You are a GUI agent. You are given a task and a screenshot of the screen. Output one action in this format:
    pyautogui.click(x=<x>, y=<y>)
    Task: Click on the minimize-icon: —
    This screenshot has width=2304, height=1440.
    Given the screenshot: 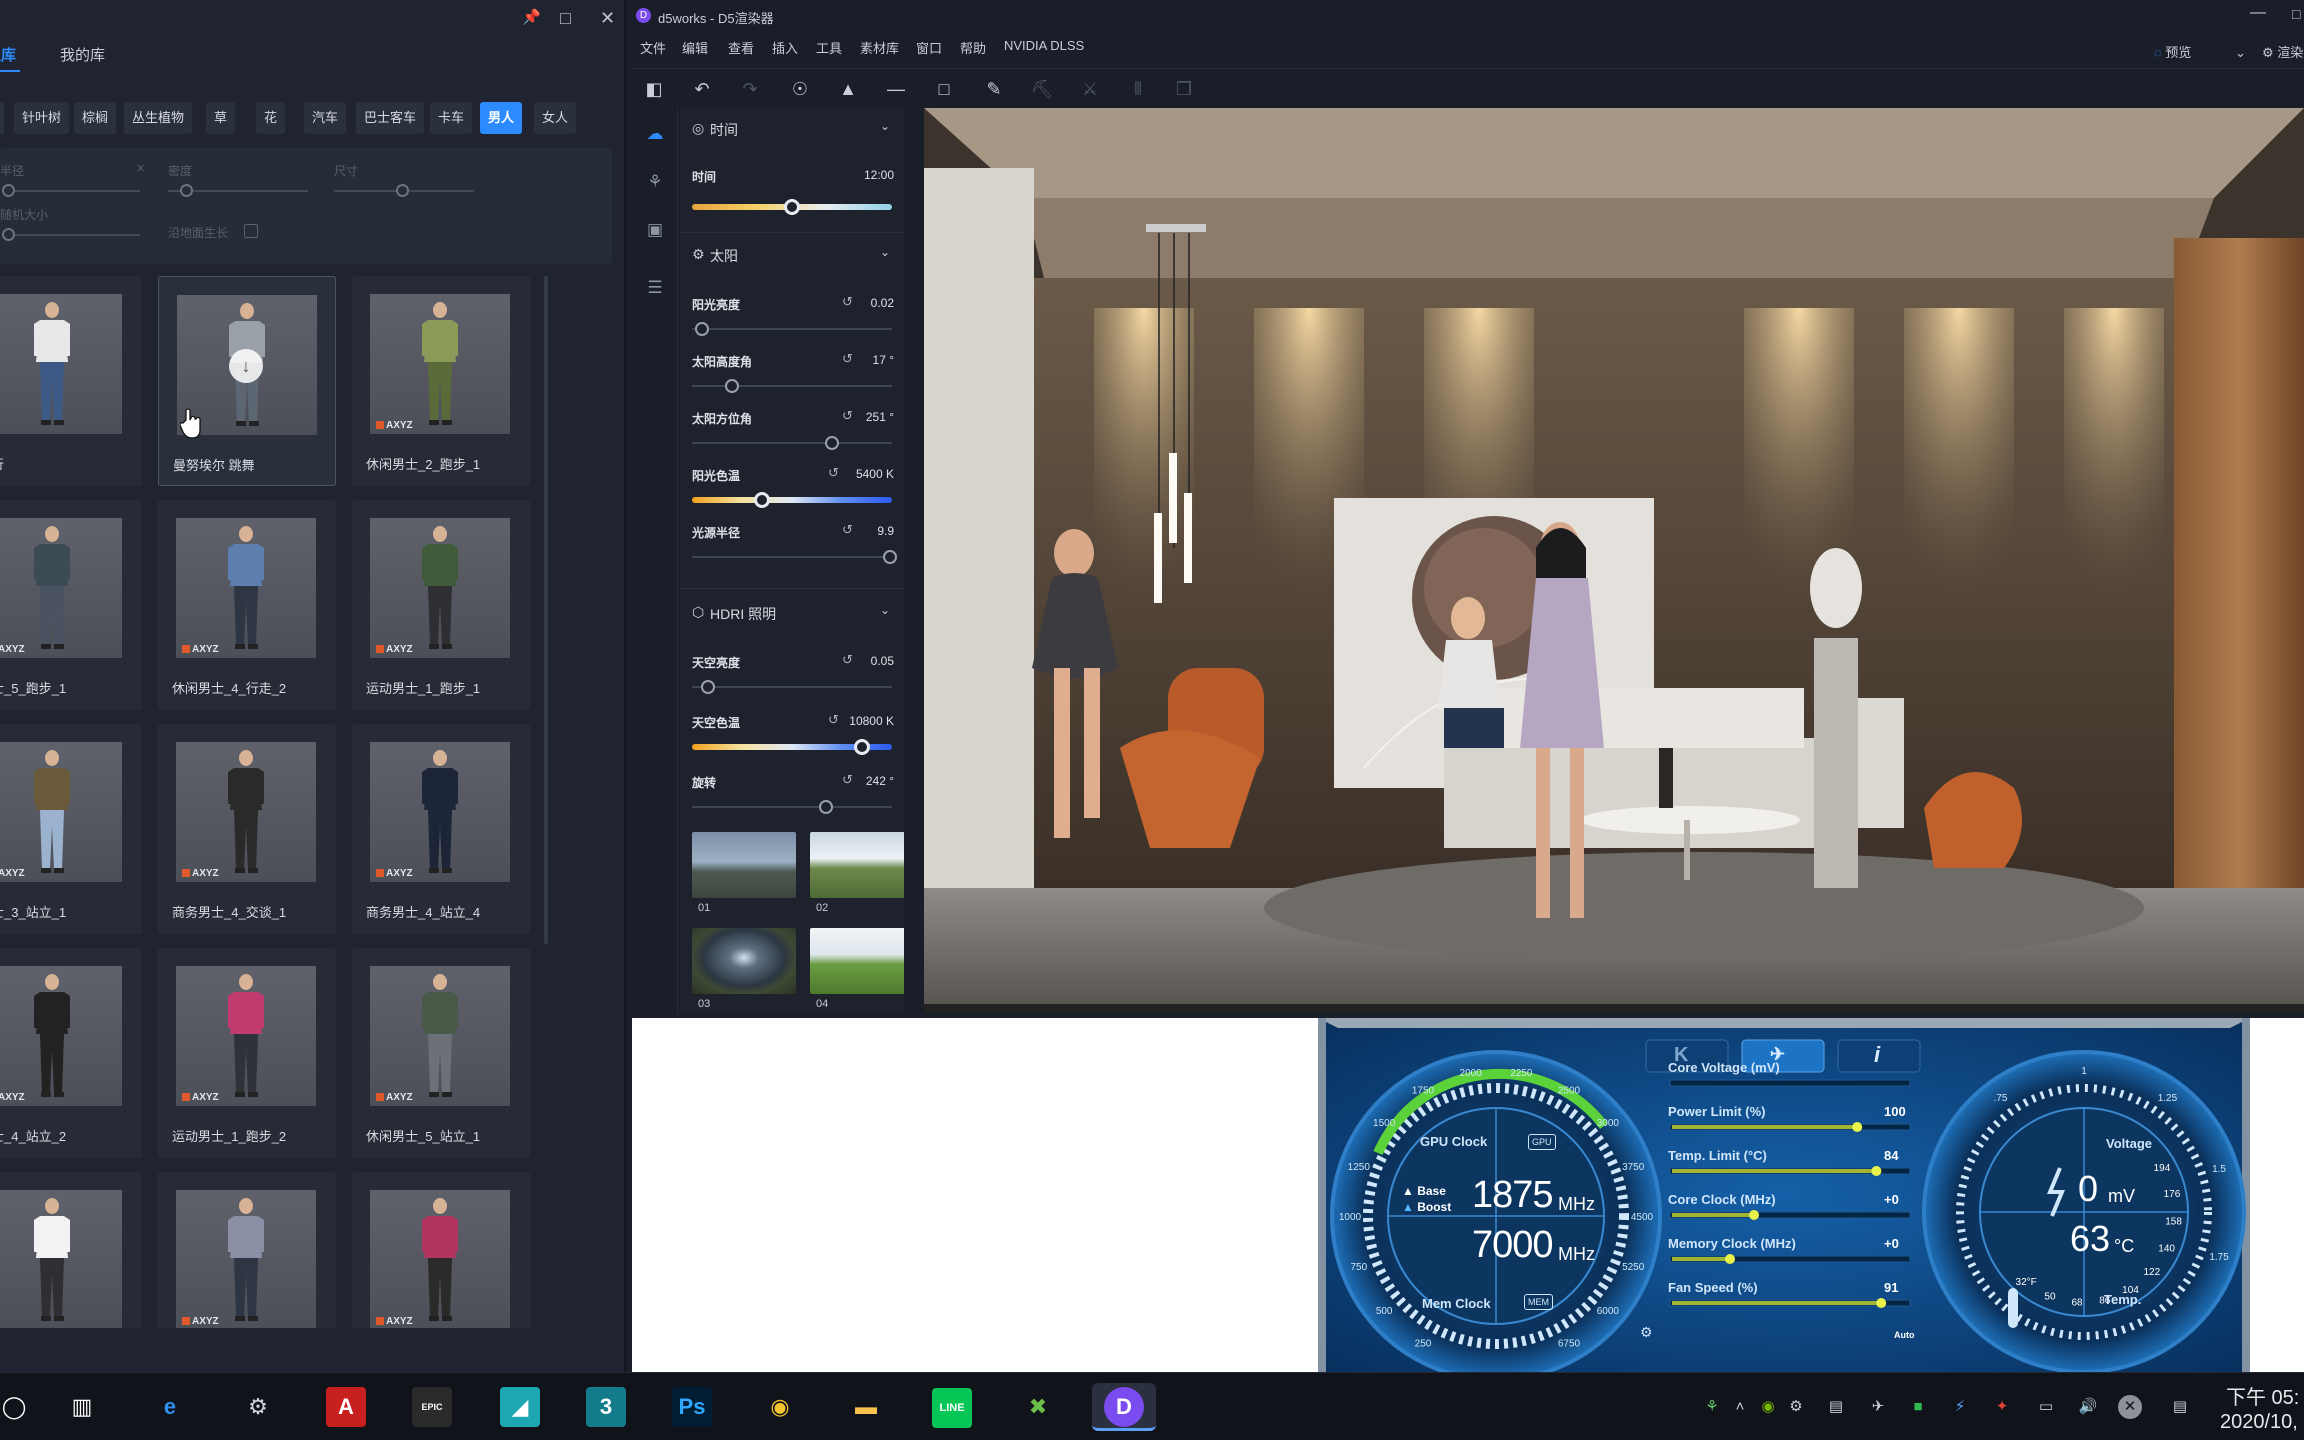 What is the action you would take?
    pyautogui.click(x=2258, y=13)
    